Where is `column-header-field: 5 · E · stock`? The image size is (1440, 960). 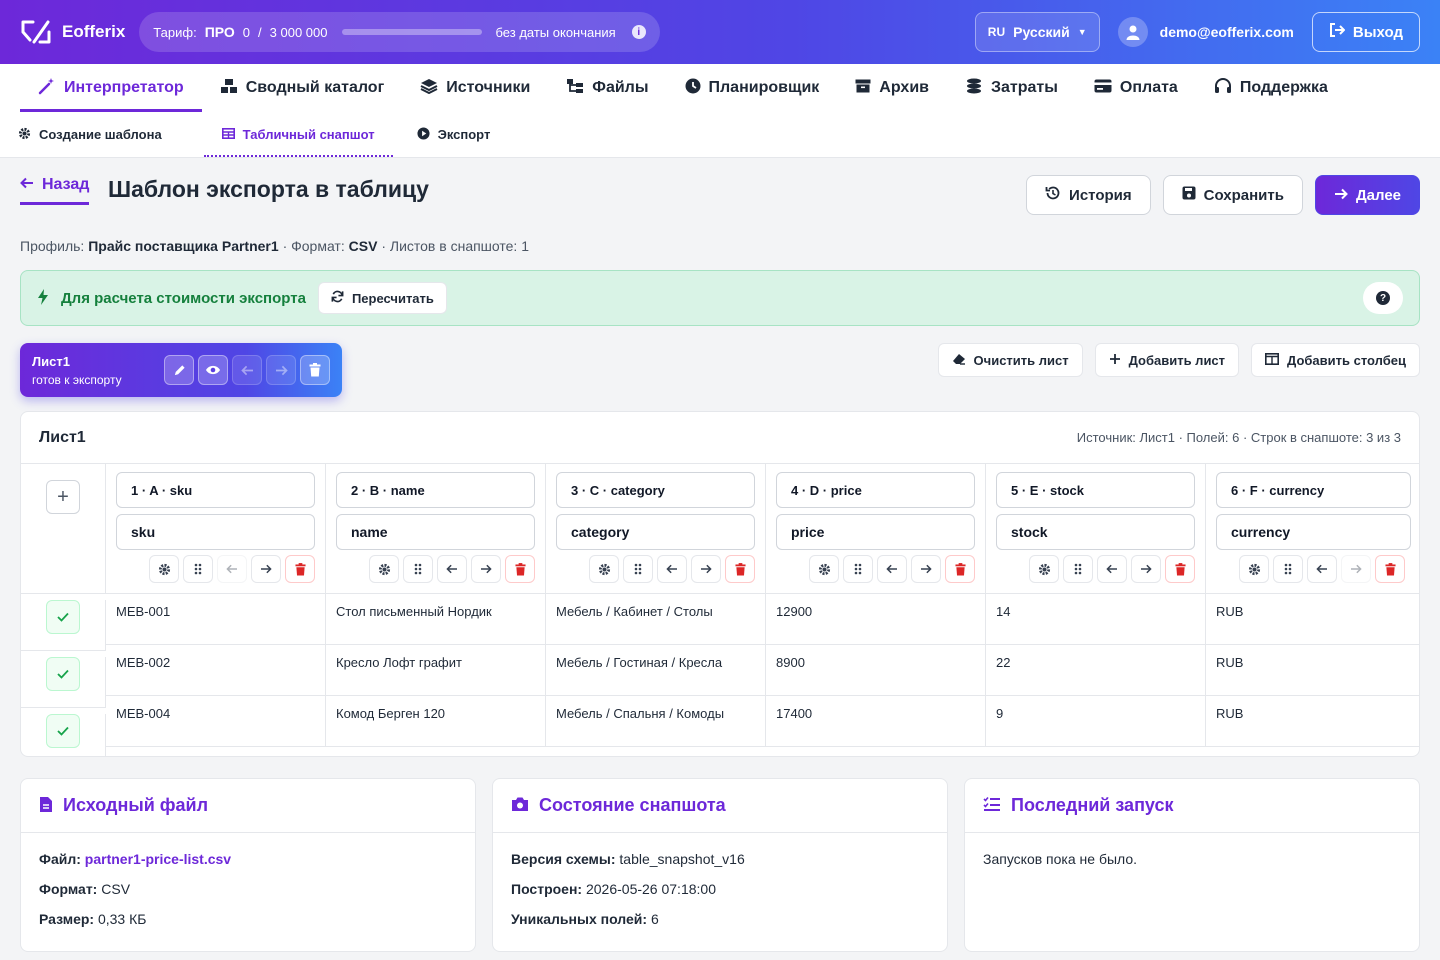
column-header-field: 5 · E · stock is located at coordinates (1095, 490).